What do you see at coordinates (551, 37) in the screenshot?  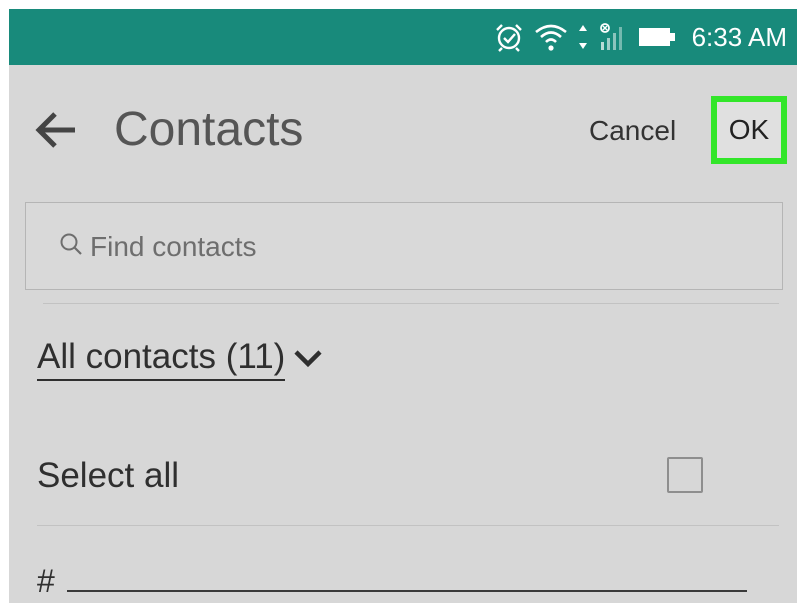 I see `wifi-icon` at bounding box center [551, 37].